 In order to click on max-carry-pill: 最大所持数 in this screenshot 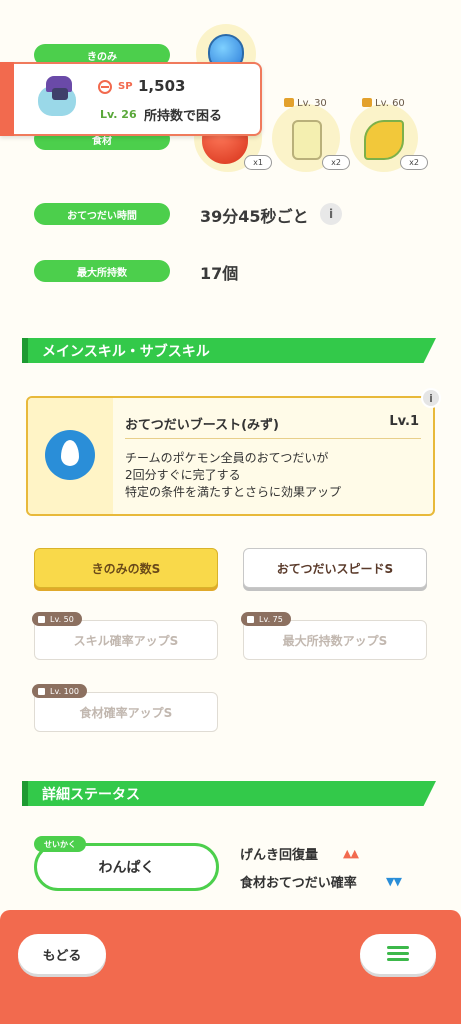, I will do `click(102, 271)`.